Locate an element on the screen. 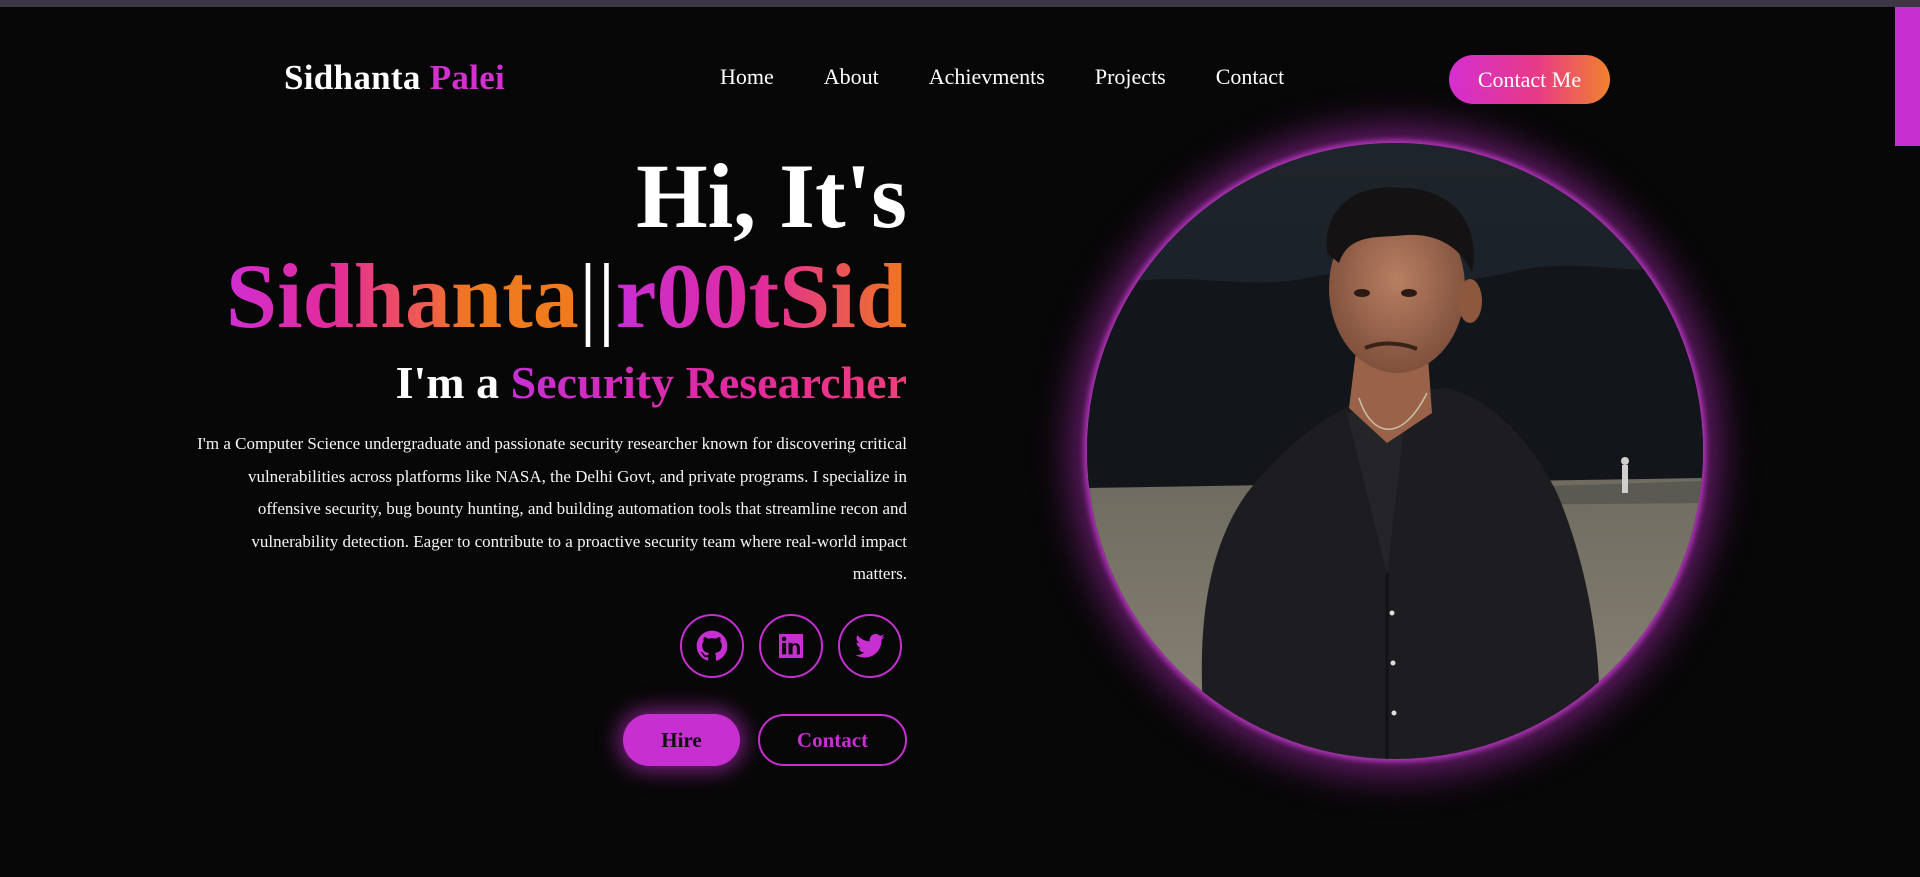 This screenshot has width=1920, height=877. hero-name-handle: r00tSid is located at coordinates (761, 296).